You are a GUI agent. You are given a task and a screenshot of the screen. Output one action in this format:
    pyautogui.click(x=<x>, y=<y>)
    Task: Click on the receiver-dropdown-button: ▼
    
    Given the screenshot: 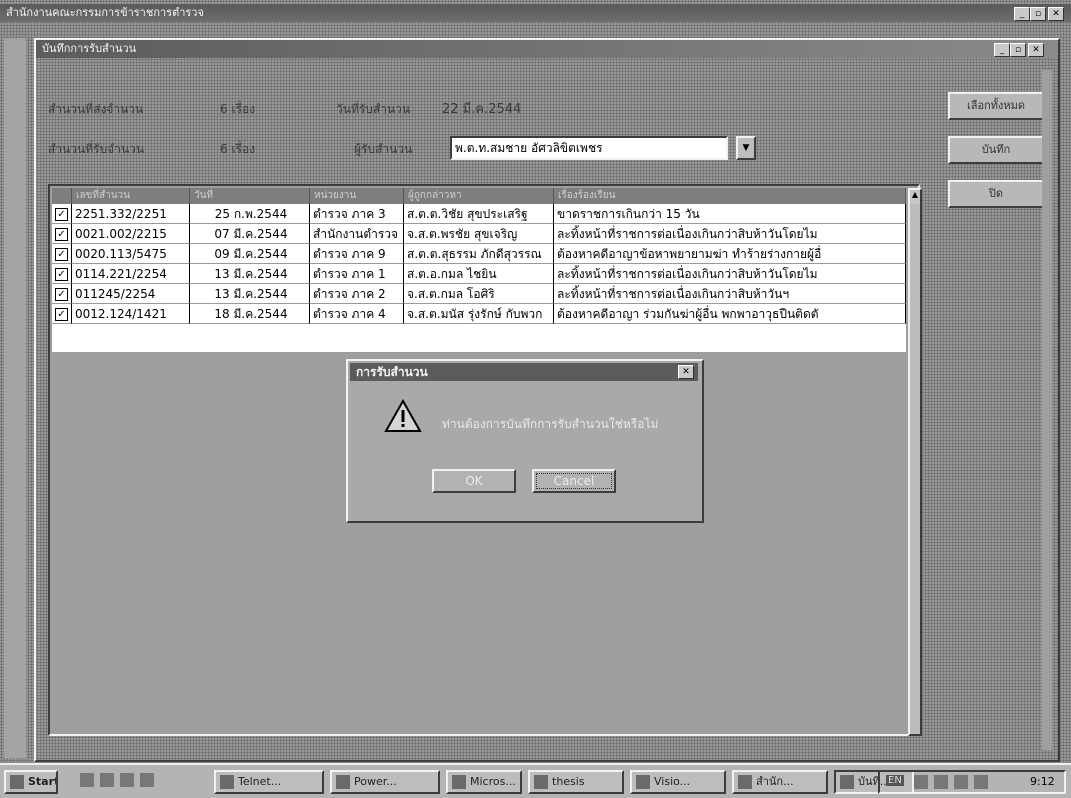 What is the action you would take?
    pyautogui.click(x=746, y=148)
    